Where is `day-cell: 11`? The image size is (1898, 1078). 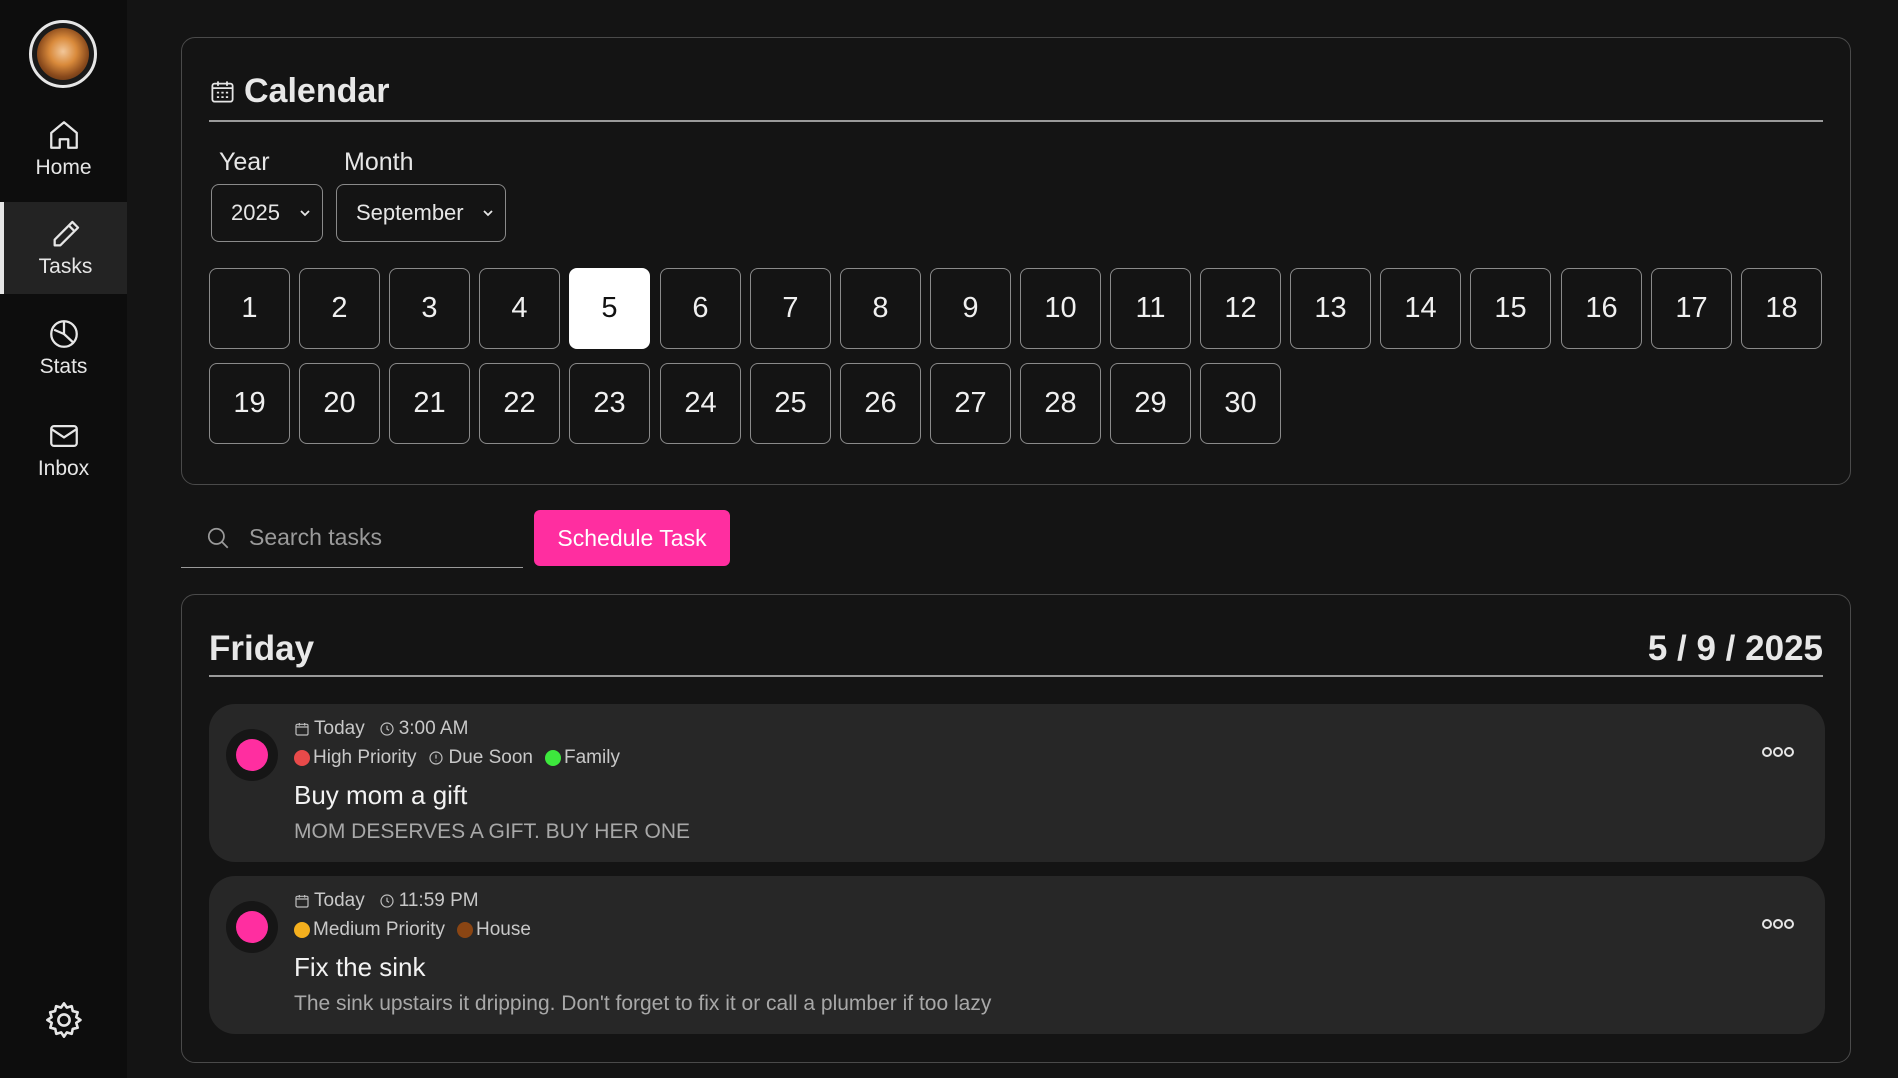
day-cell: 11 is located at coordinates (1150, 308).